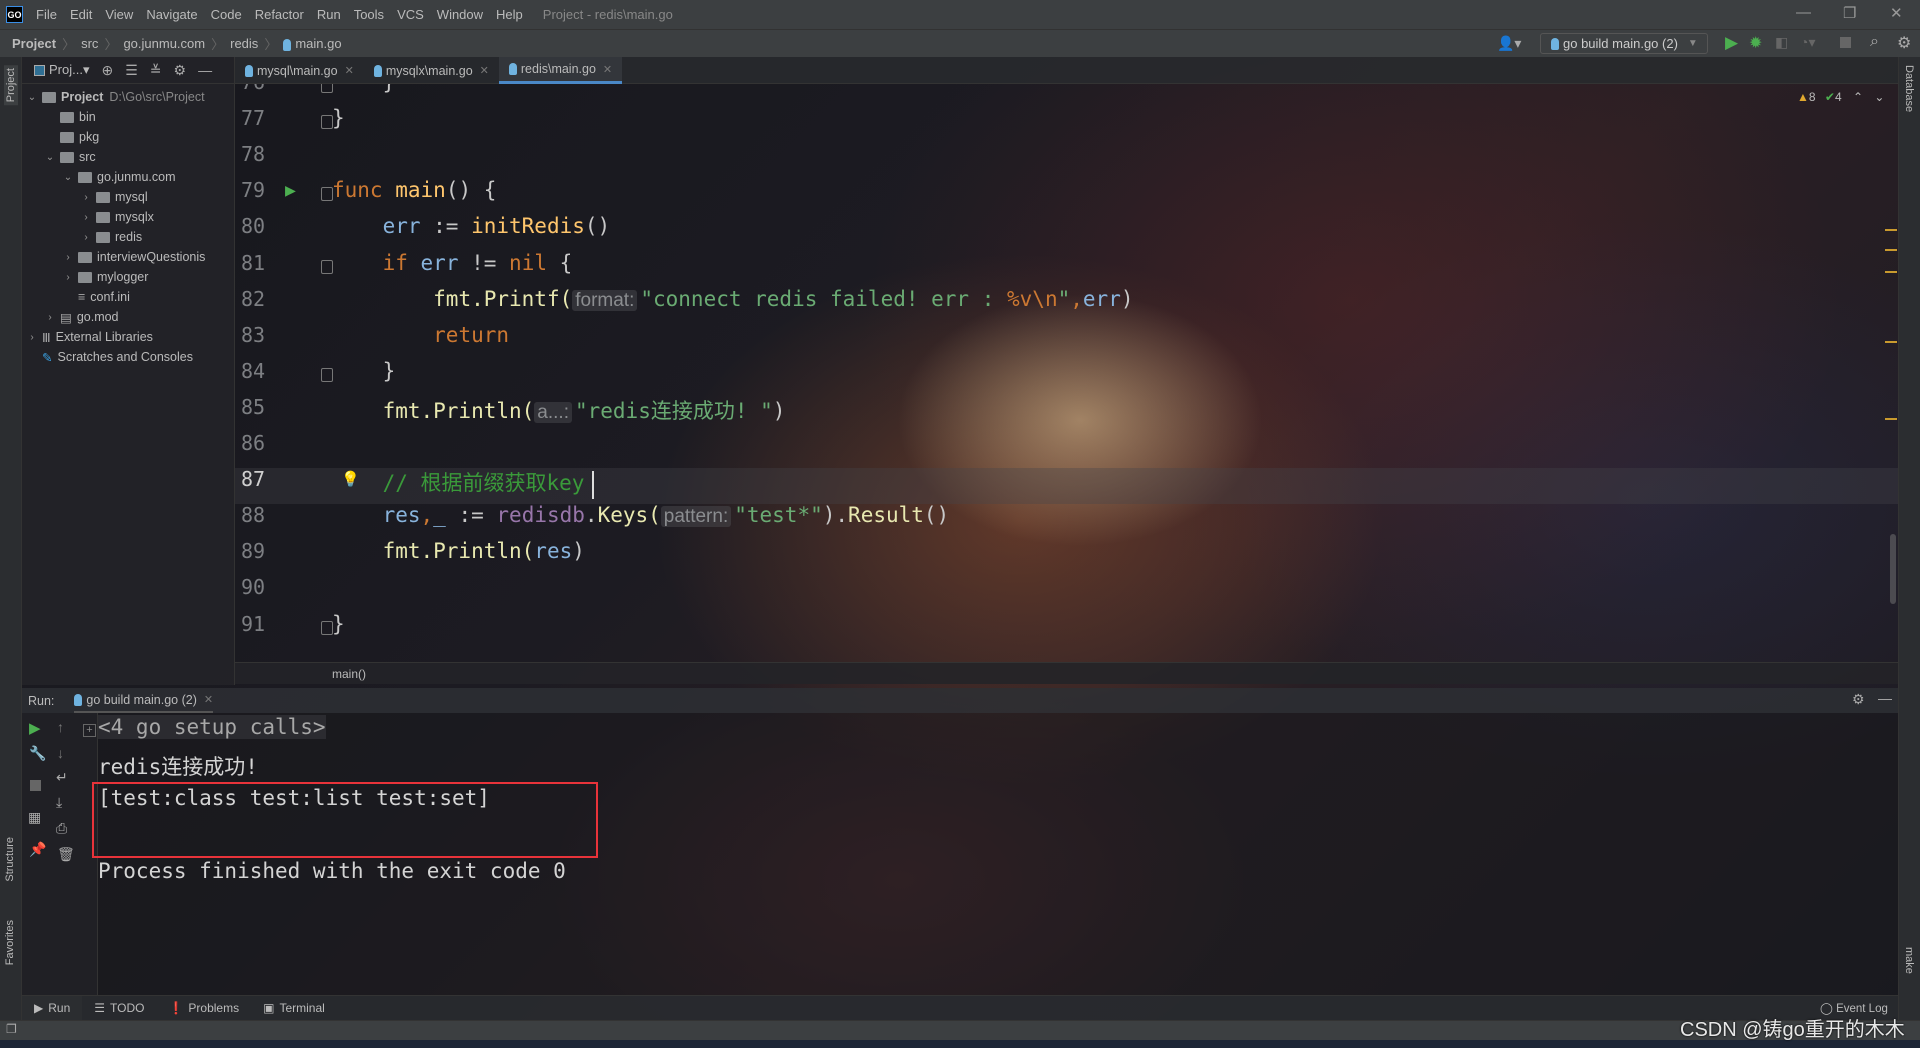 This screenshot has width=1920, height=1048. What do you see at coordinates (431, 70) in the screenshot?
I see `tab-mysqlx-main-go: mysqlx\main.go ✕` at bounding box center [431, 70].